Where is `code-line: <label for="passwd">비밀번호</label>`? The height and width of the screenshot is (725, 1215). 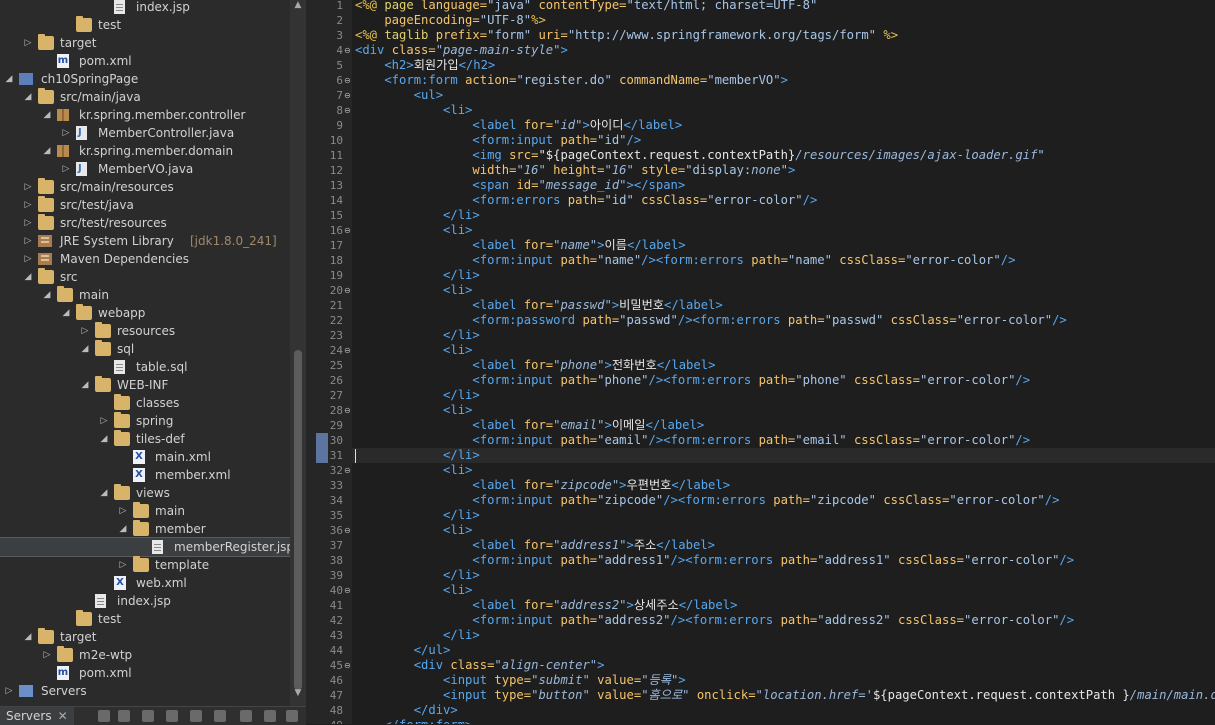
code-line: <label for="passwd">비밀번호</label> is located at coordinates (538, 305).